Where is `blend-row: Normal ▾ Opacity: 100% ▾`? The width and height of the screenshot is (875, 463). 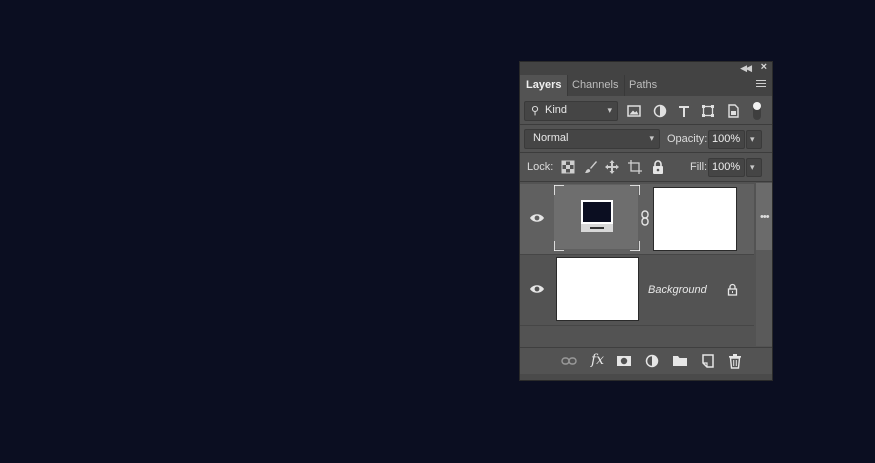 blend-row: Normal ▾ Opacity: 100% ▾ is located at coordinates (646, 139).